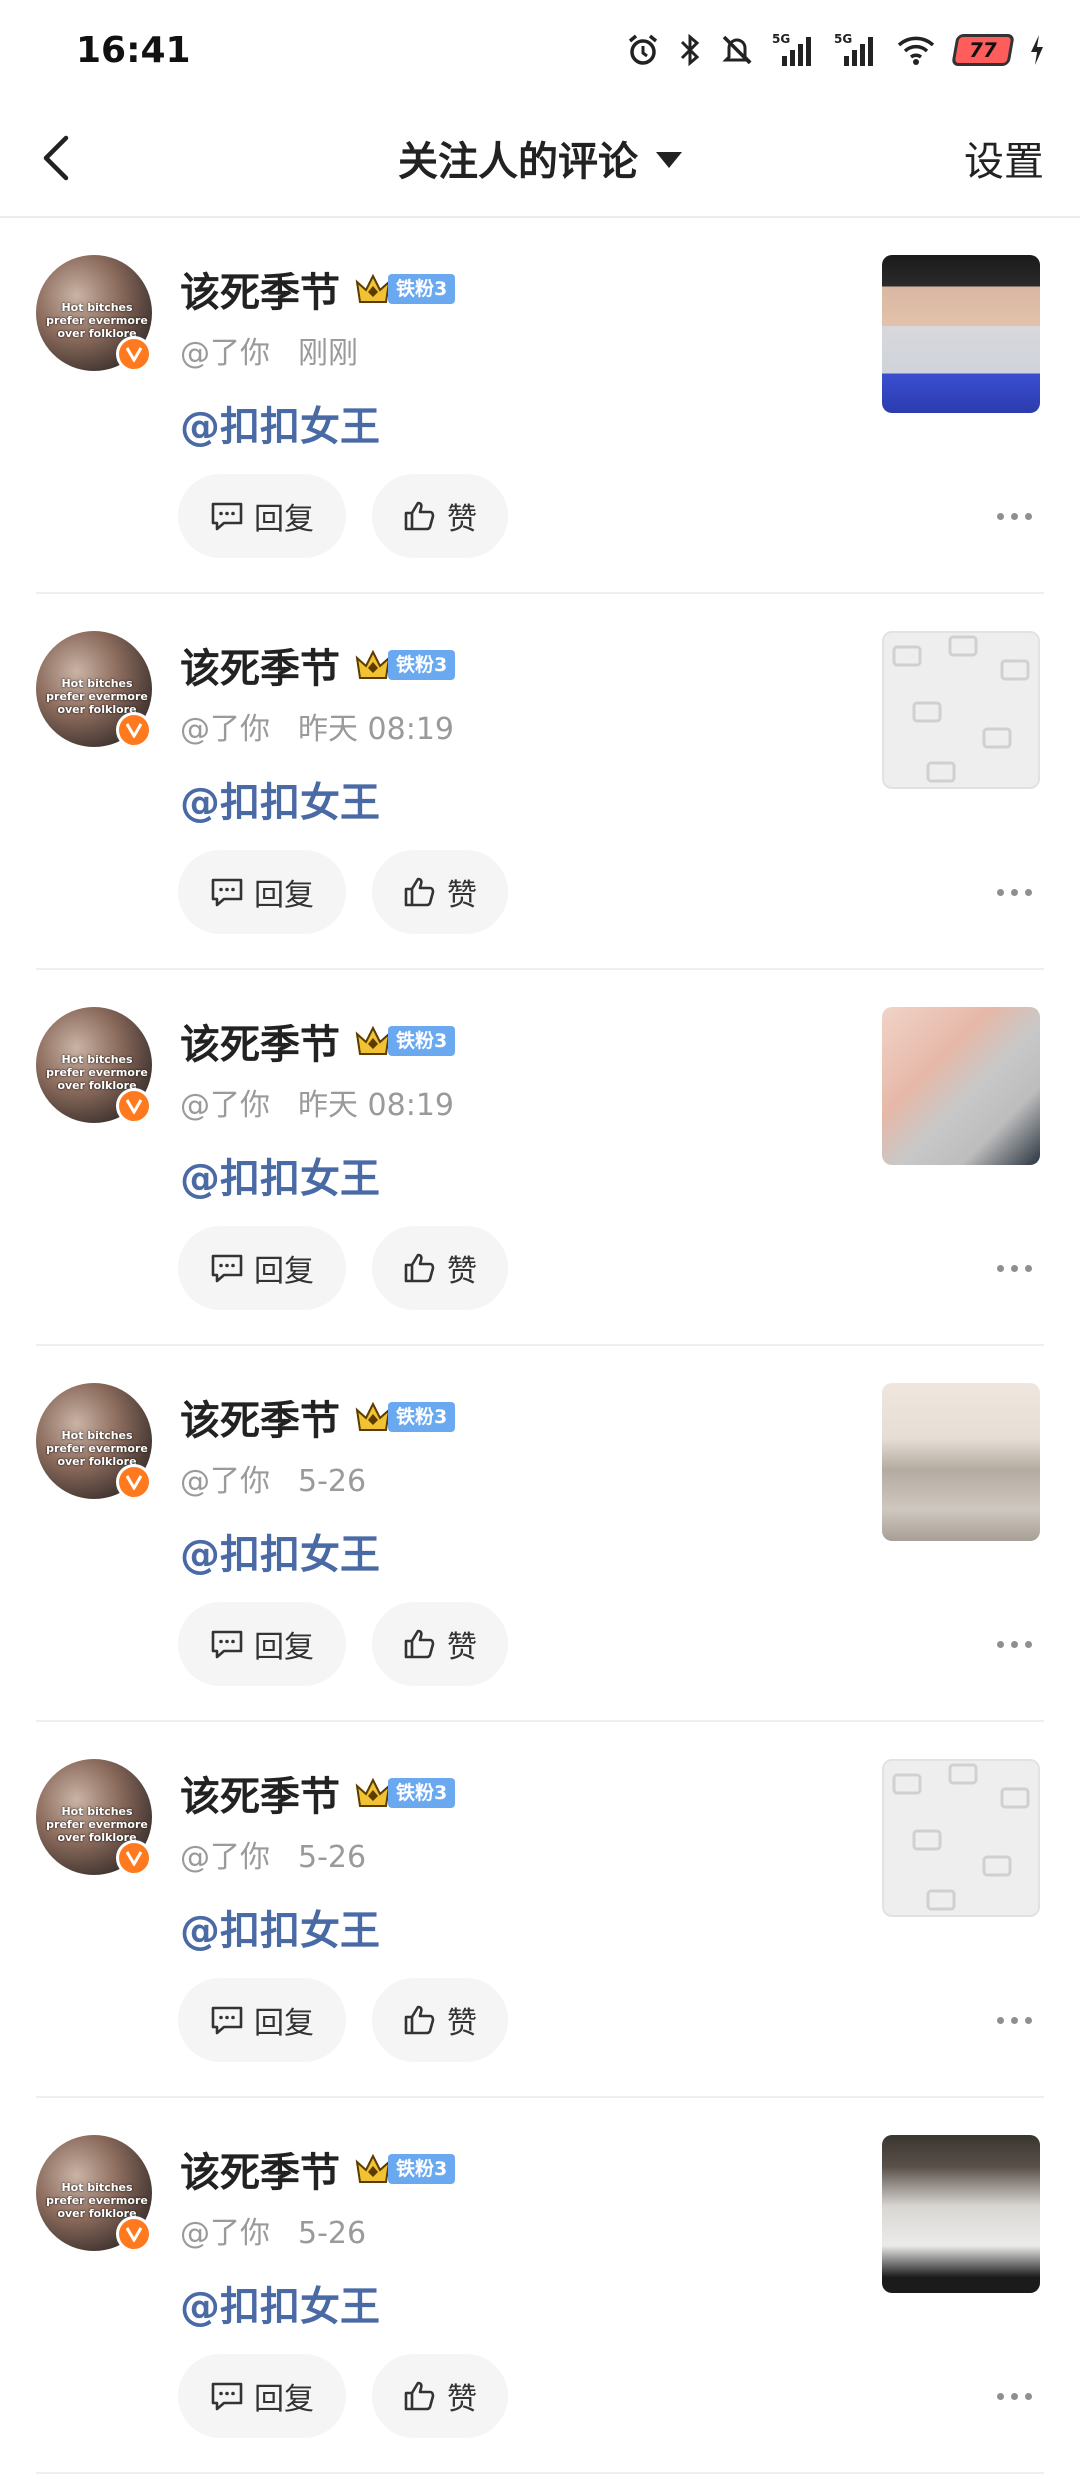  Describe the element at coordinates (328, 353) in the screenshot. I see `comment-time: 刚刚` at that location.